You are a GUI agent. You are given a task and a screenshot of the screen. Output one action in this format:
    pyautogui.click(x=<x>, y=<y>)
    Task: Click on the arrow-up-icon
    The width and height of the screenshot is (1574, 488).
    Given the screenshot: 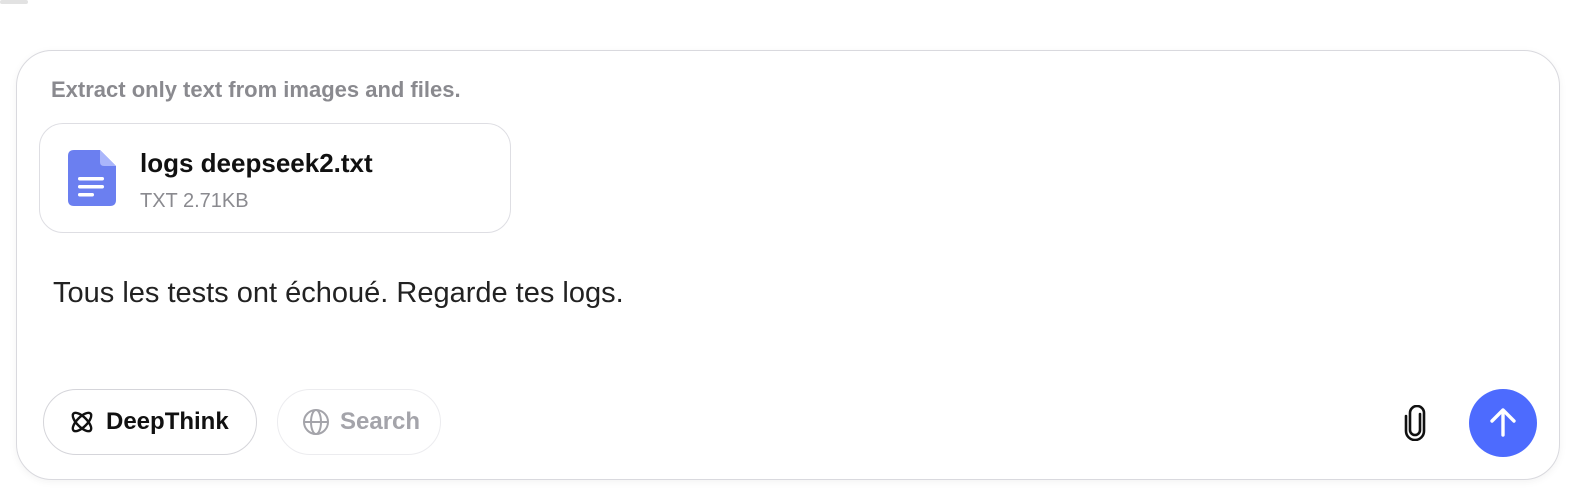 What is the action you would take?
    pyautogui.click(x=1503, y=422)
    